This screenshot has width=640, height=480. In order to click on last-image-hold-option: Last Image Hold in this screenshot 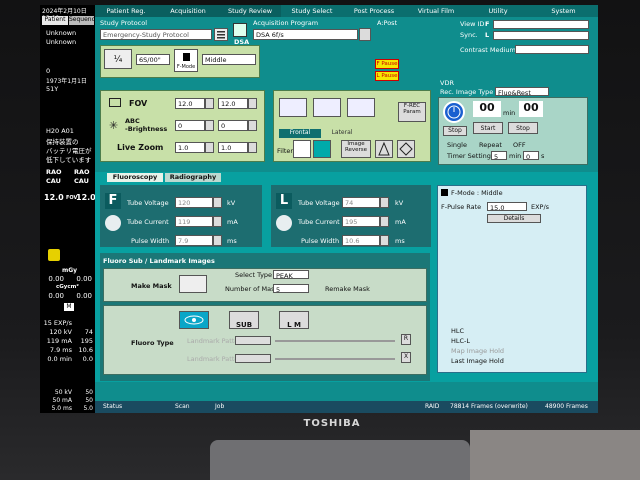, I will do `click(477, 361)`.